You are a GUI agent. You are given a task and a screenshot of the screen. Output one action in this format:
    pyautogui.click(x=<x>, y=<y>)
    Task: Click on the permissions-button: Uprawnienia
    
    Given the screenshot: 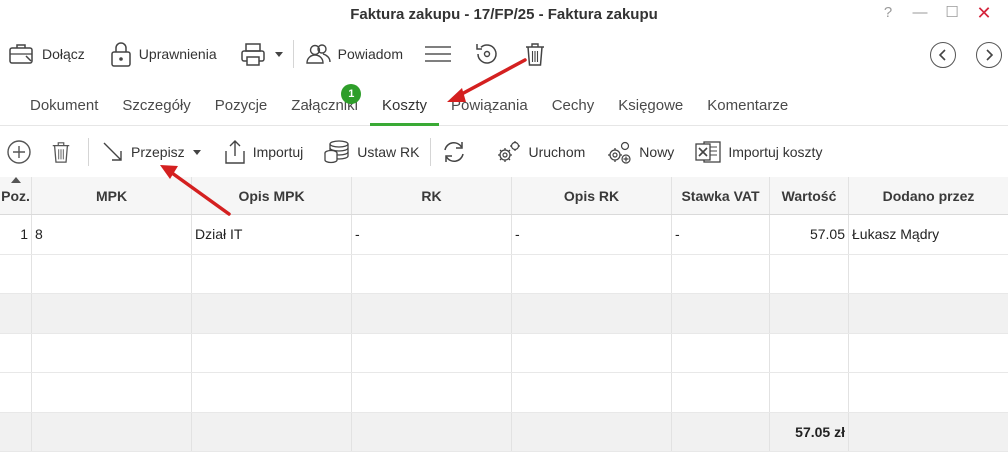 What is the action you would take?
    pyautogui.click(x=163, y=54)
    